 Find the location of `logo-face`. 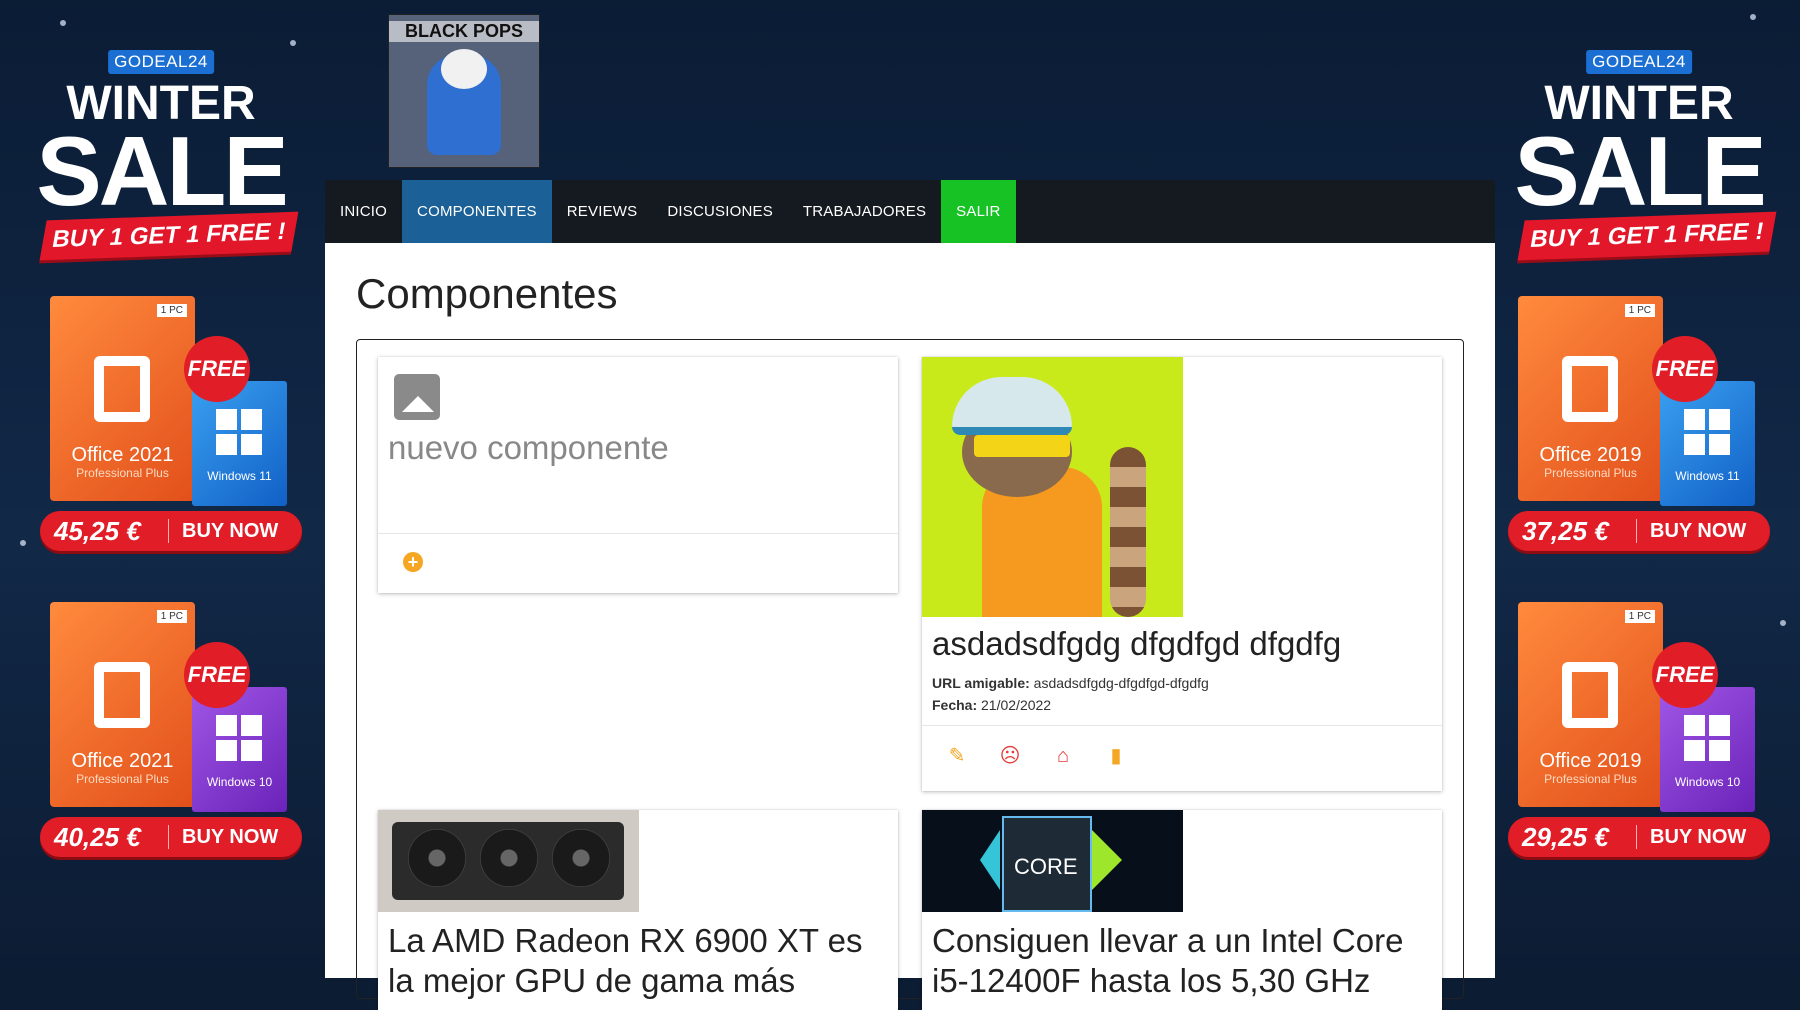

logo-face is located at coordinates (464, 69).